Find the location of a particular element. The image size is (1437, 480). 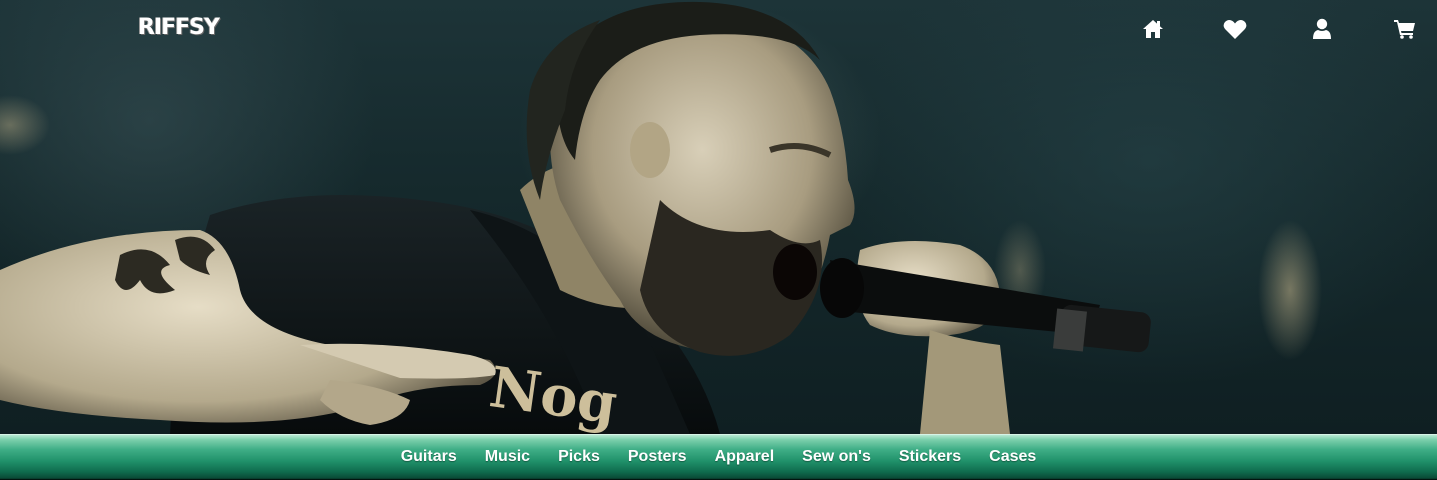

cart-button is located at coordinates (1405, 29).